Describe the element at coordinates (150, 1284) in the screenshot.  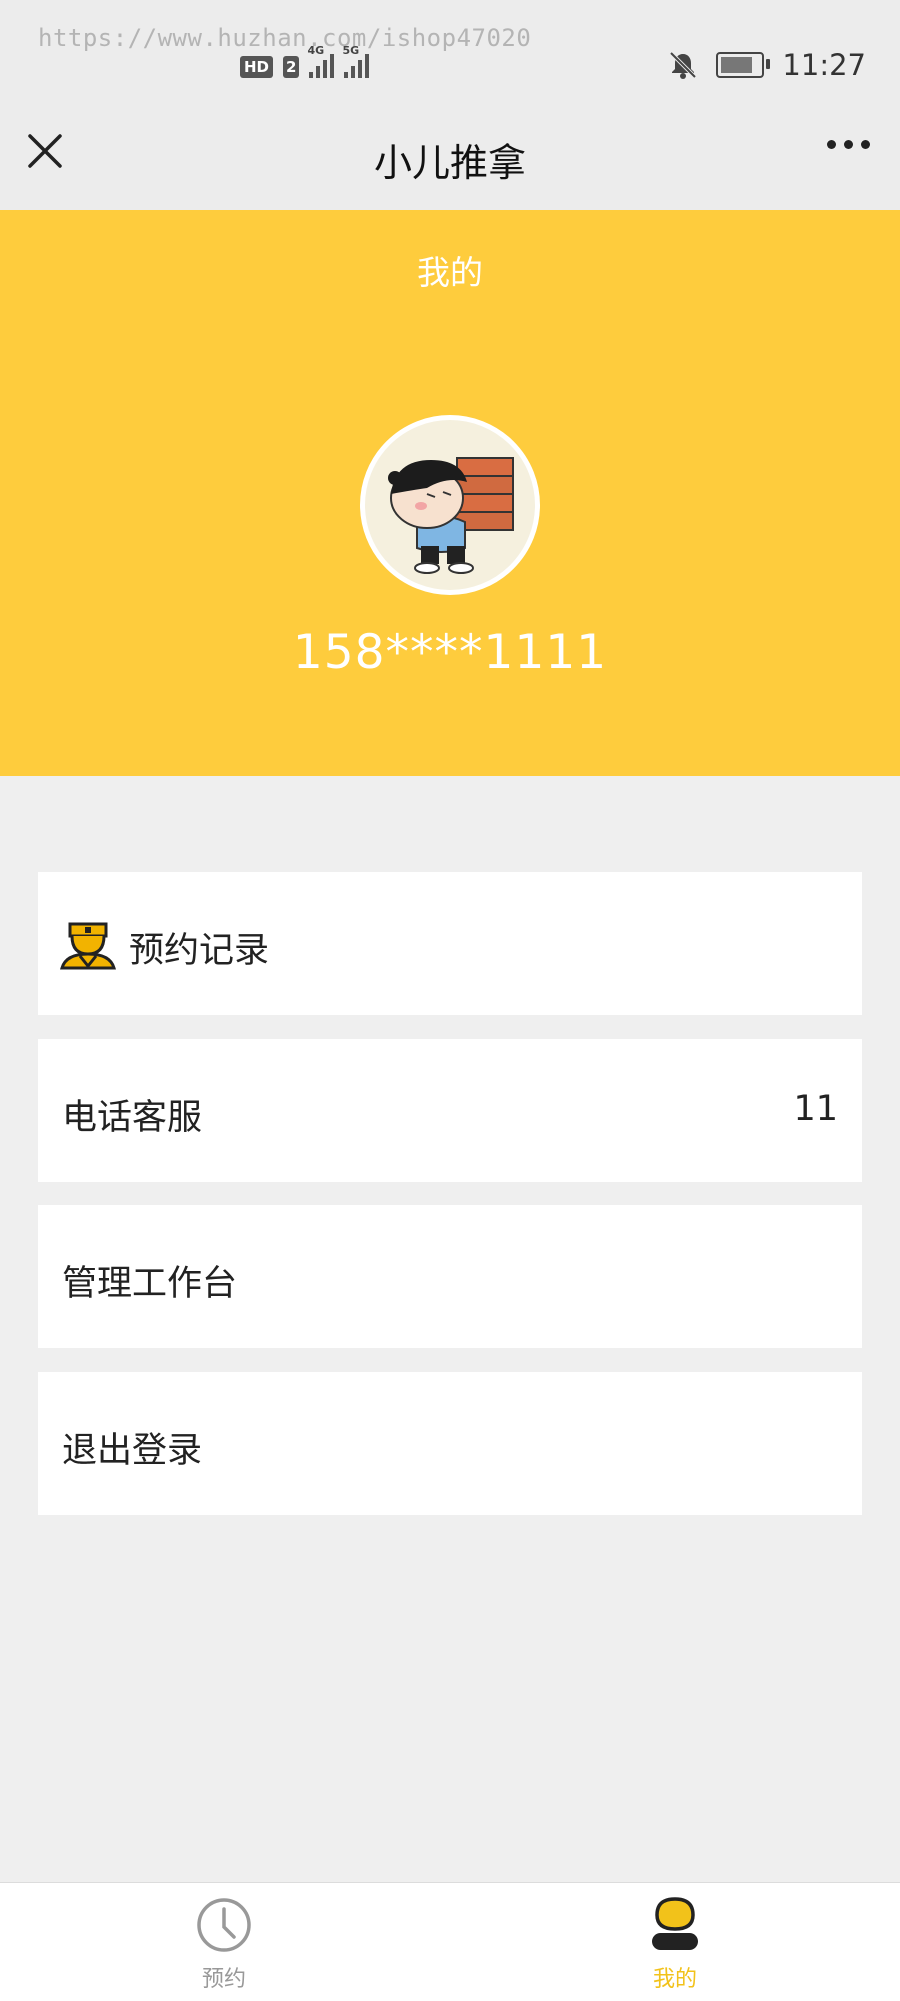
I see `menu-item-label: 管理工作台` at that location.